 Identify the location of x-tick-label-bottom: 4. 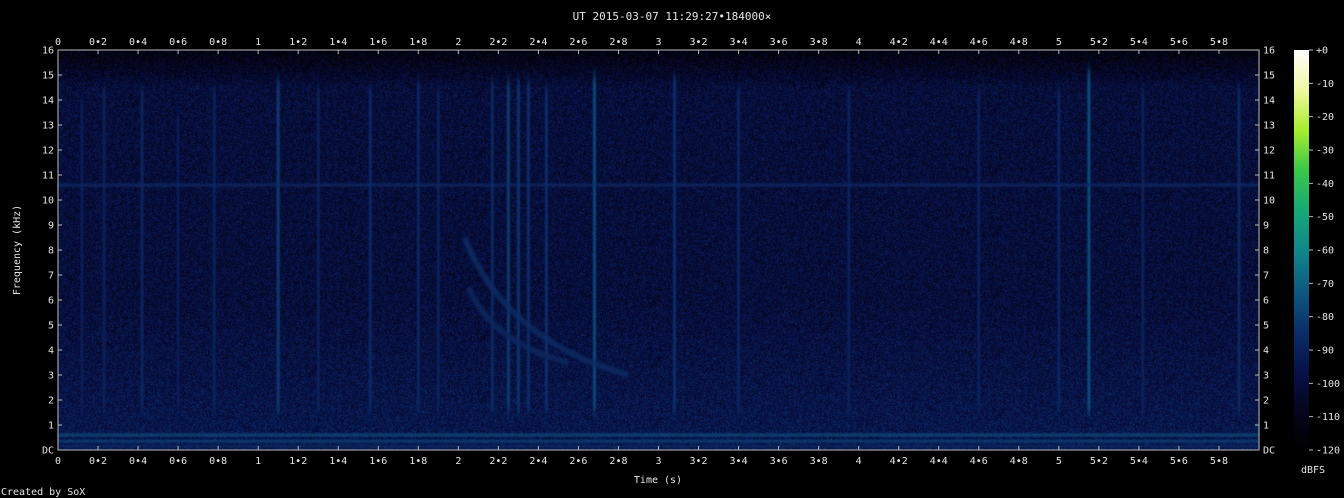
(859, 461).